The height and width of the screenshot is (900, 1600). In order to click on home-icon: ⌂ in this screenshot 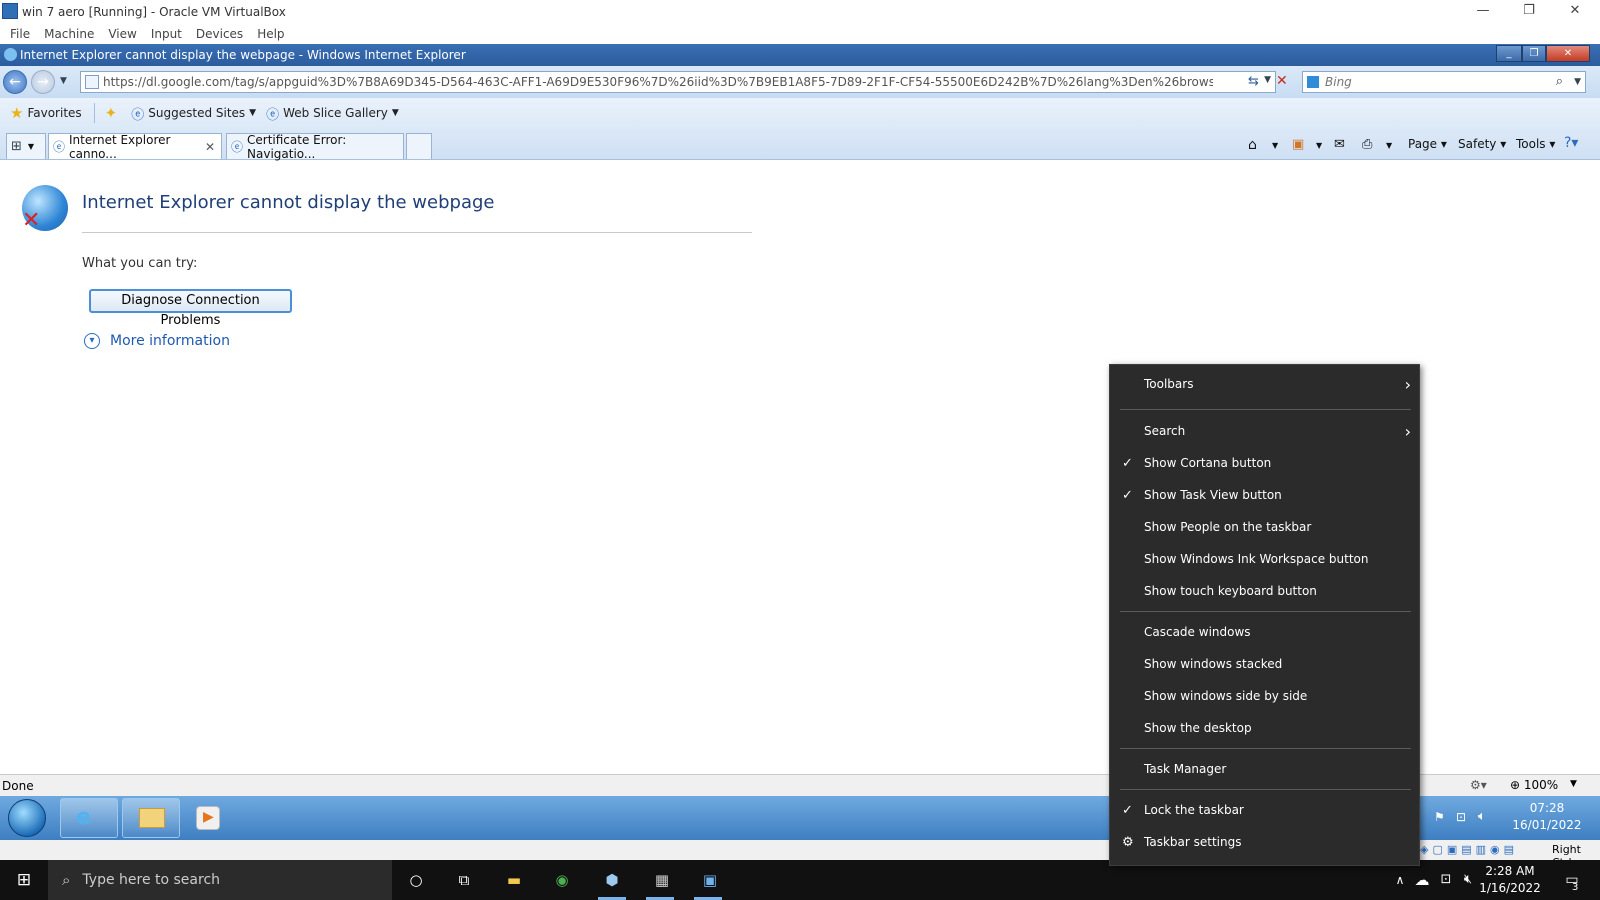, I will do `click(1252, 145)`.